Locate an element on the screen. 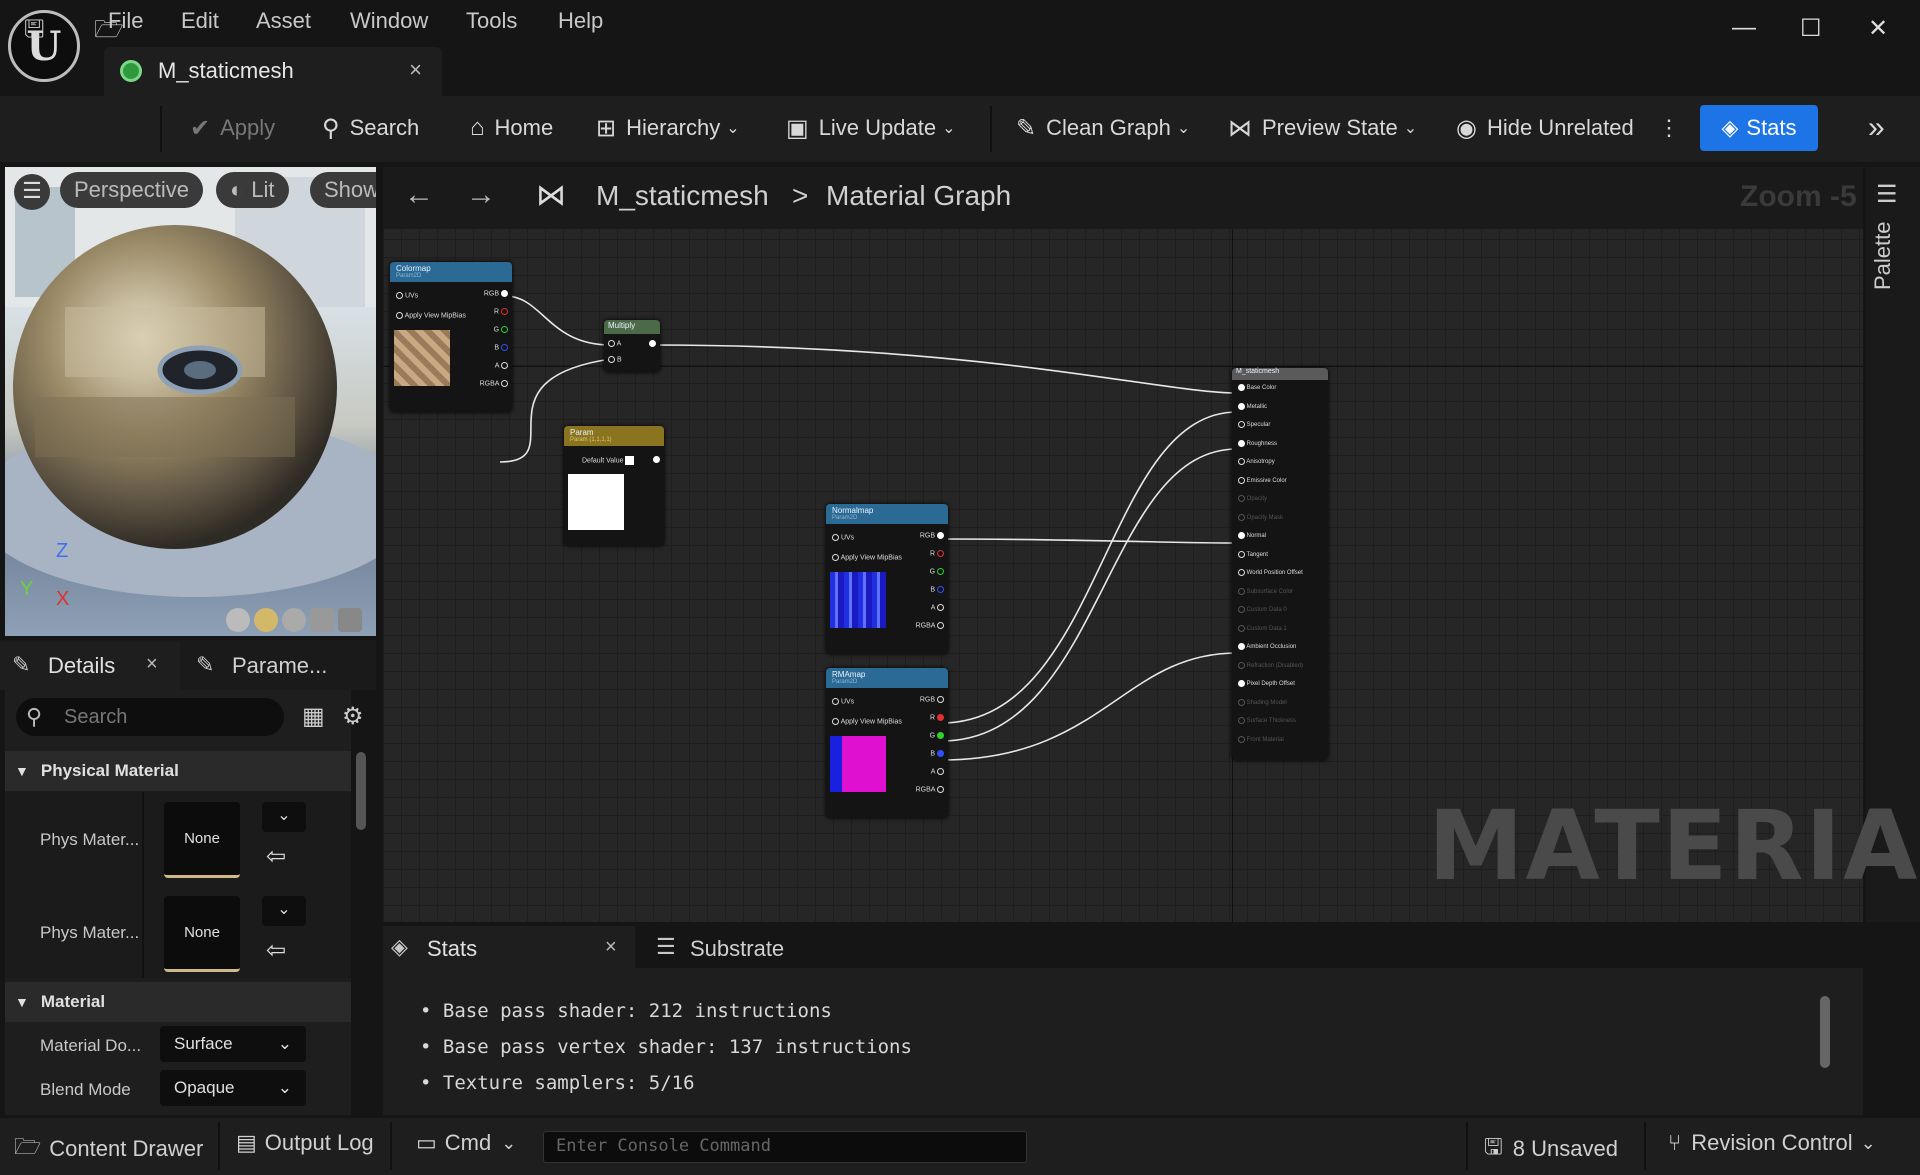 The image size is (1920, 1175). details-search-field: ⚲ Search is located at coordinates (150, 717).